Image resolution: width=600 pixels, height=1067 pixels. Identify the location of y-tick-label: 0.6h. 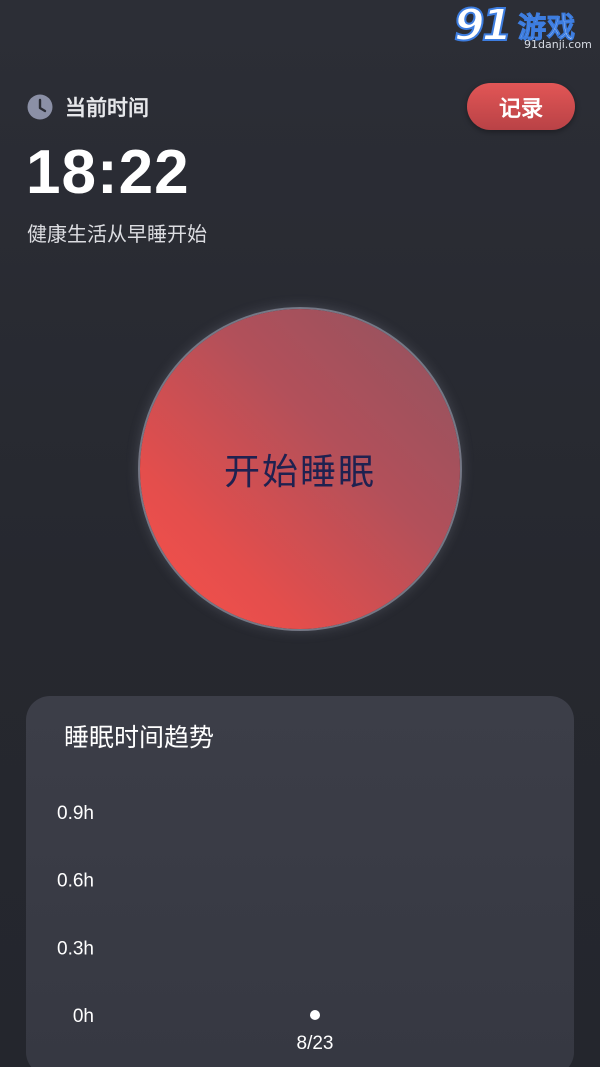
(75, 881).